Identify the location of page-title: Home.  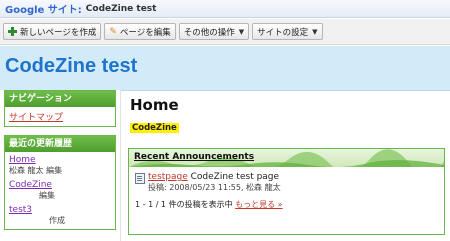
(154, 105).